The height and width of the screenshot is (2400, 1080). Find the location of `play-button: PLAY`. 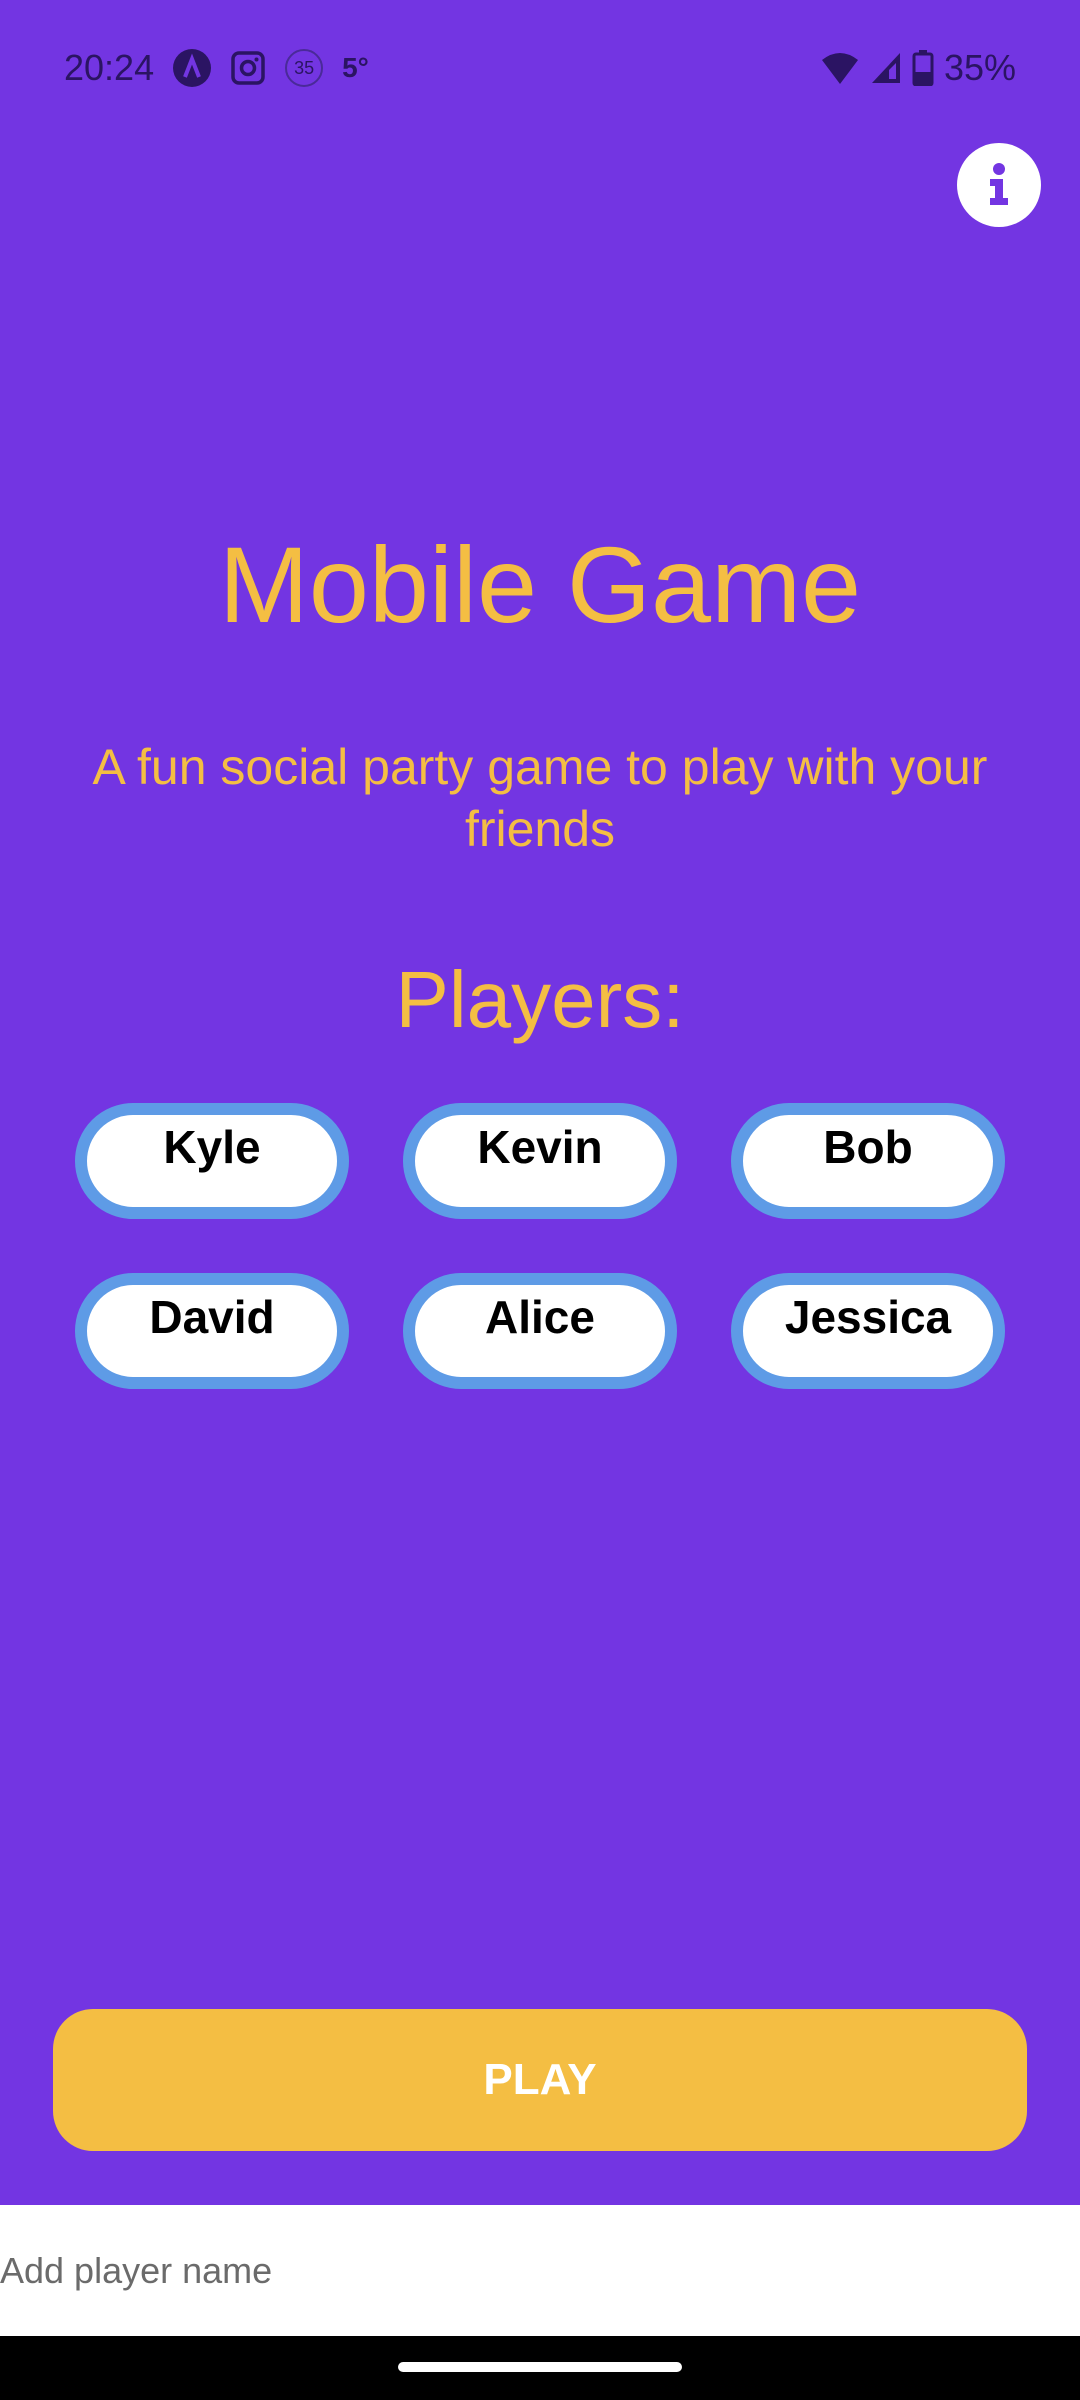

play-button: PLAY is located at coordinates (540, 2080).